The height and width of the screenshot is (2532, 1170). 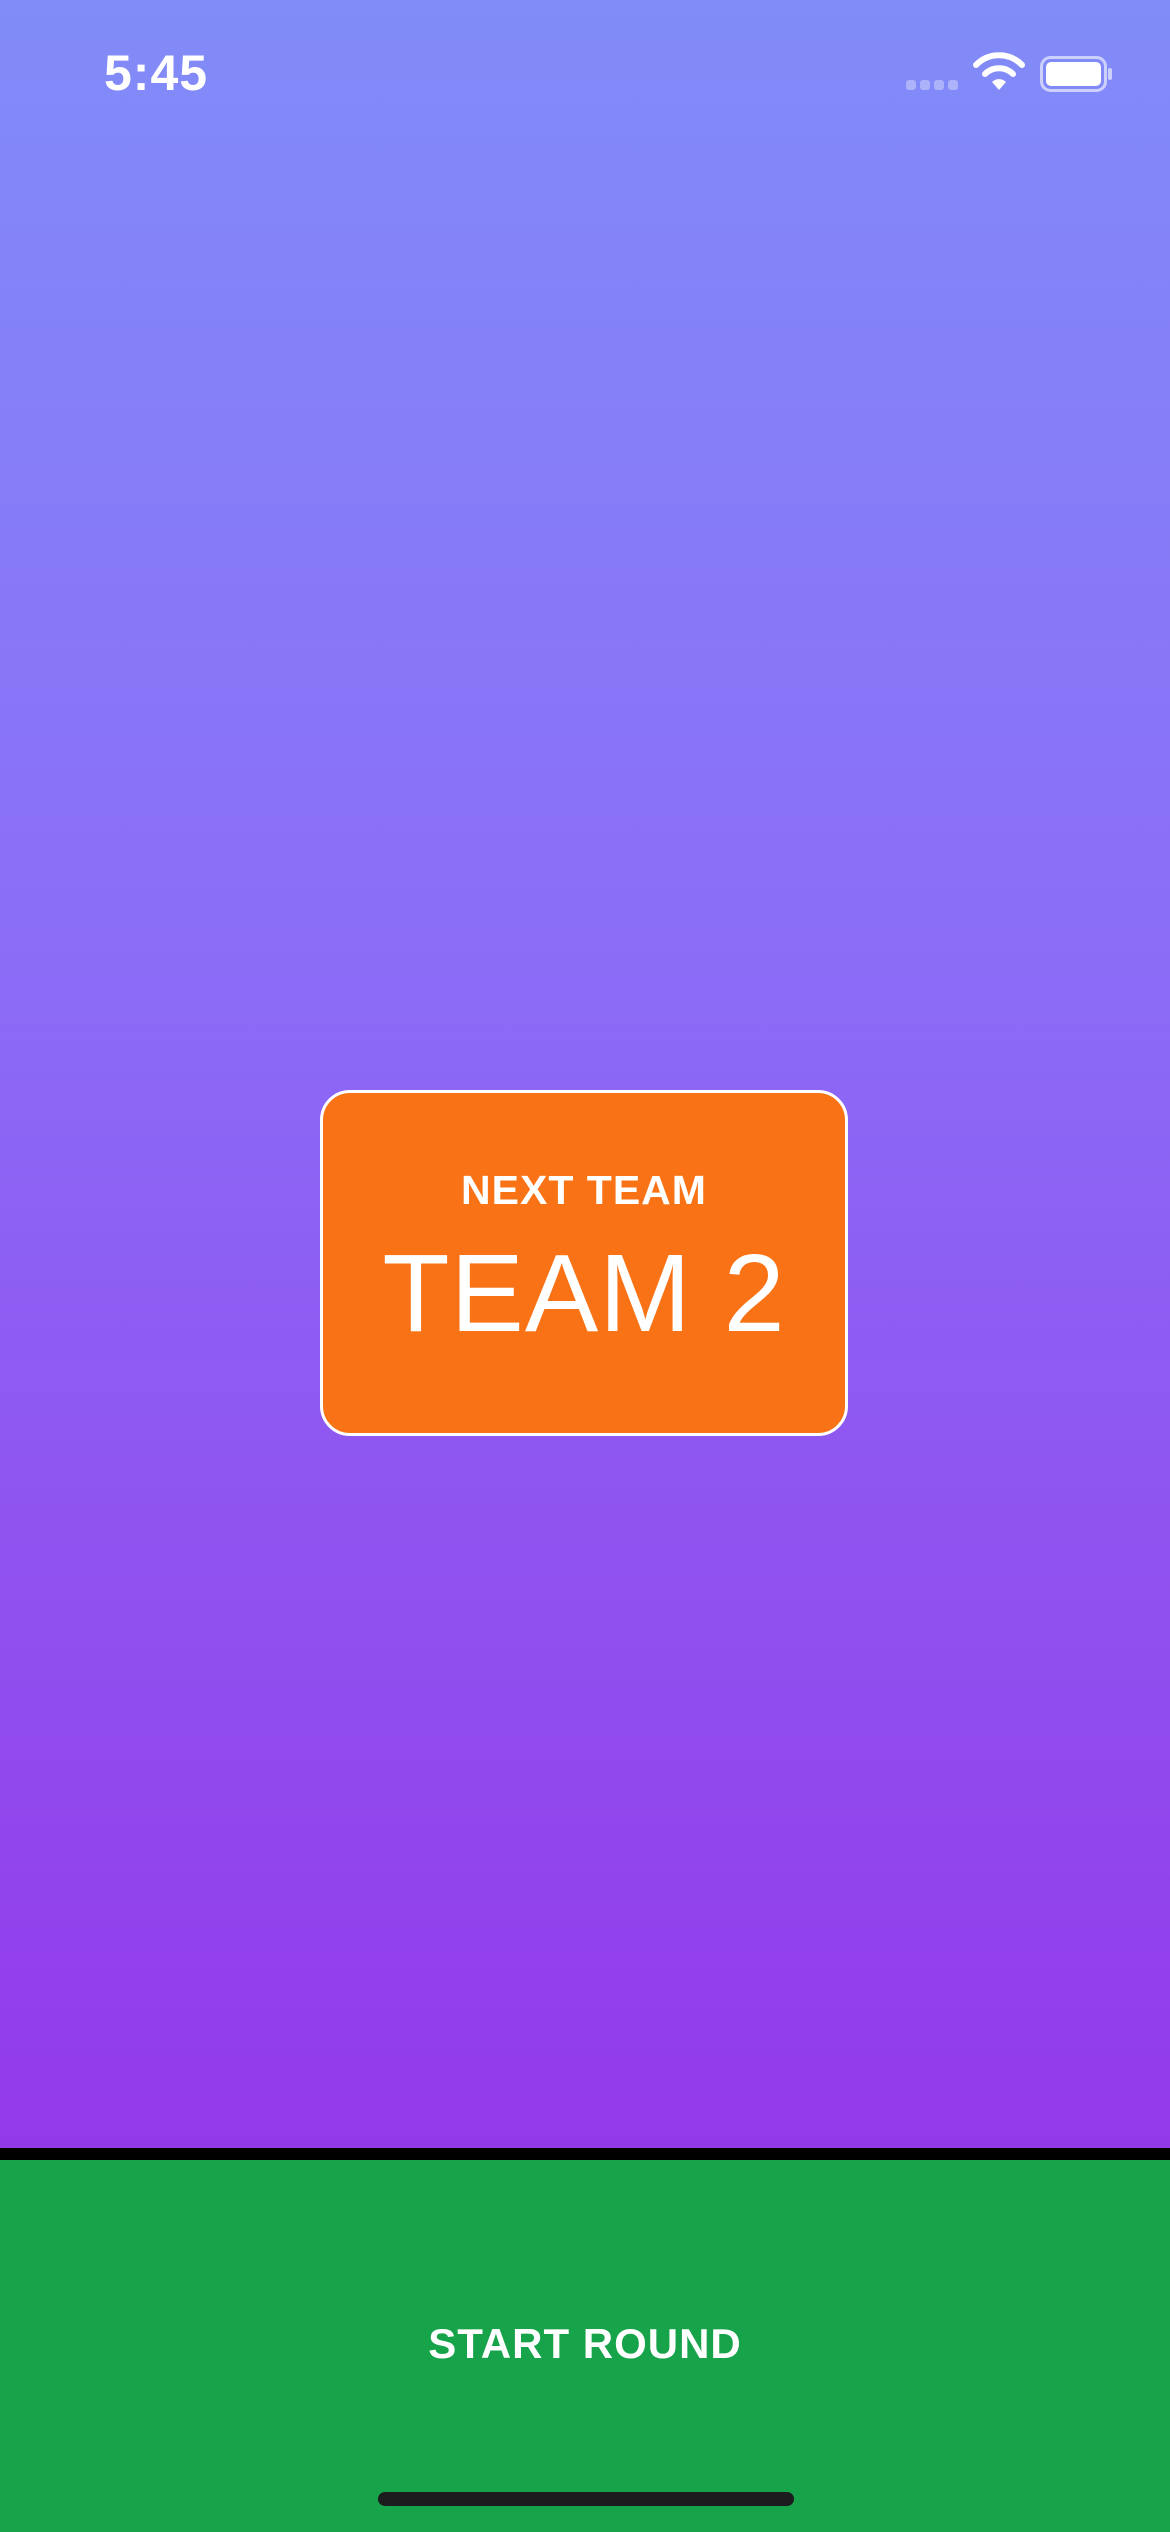 What do you see at coordinates (933, 86) in the screenshot?
I see `cellular-signal-icon` at bounding box center [933, 86].